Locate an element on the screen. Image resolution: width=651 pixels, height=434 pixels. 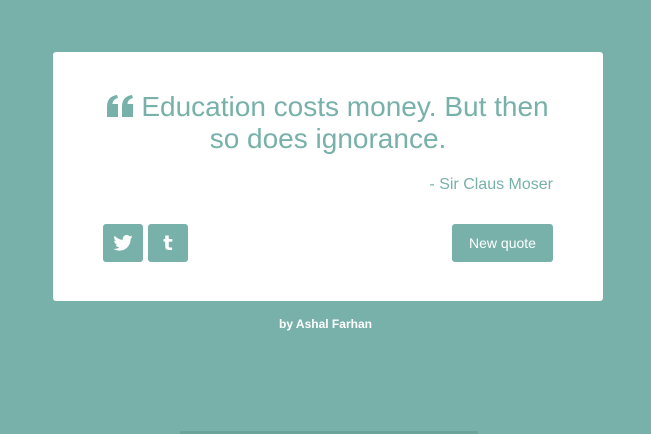
twitter-icon is located at coordinates (123, 243).